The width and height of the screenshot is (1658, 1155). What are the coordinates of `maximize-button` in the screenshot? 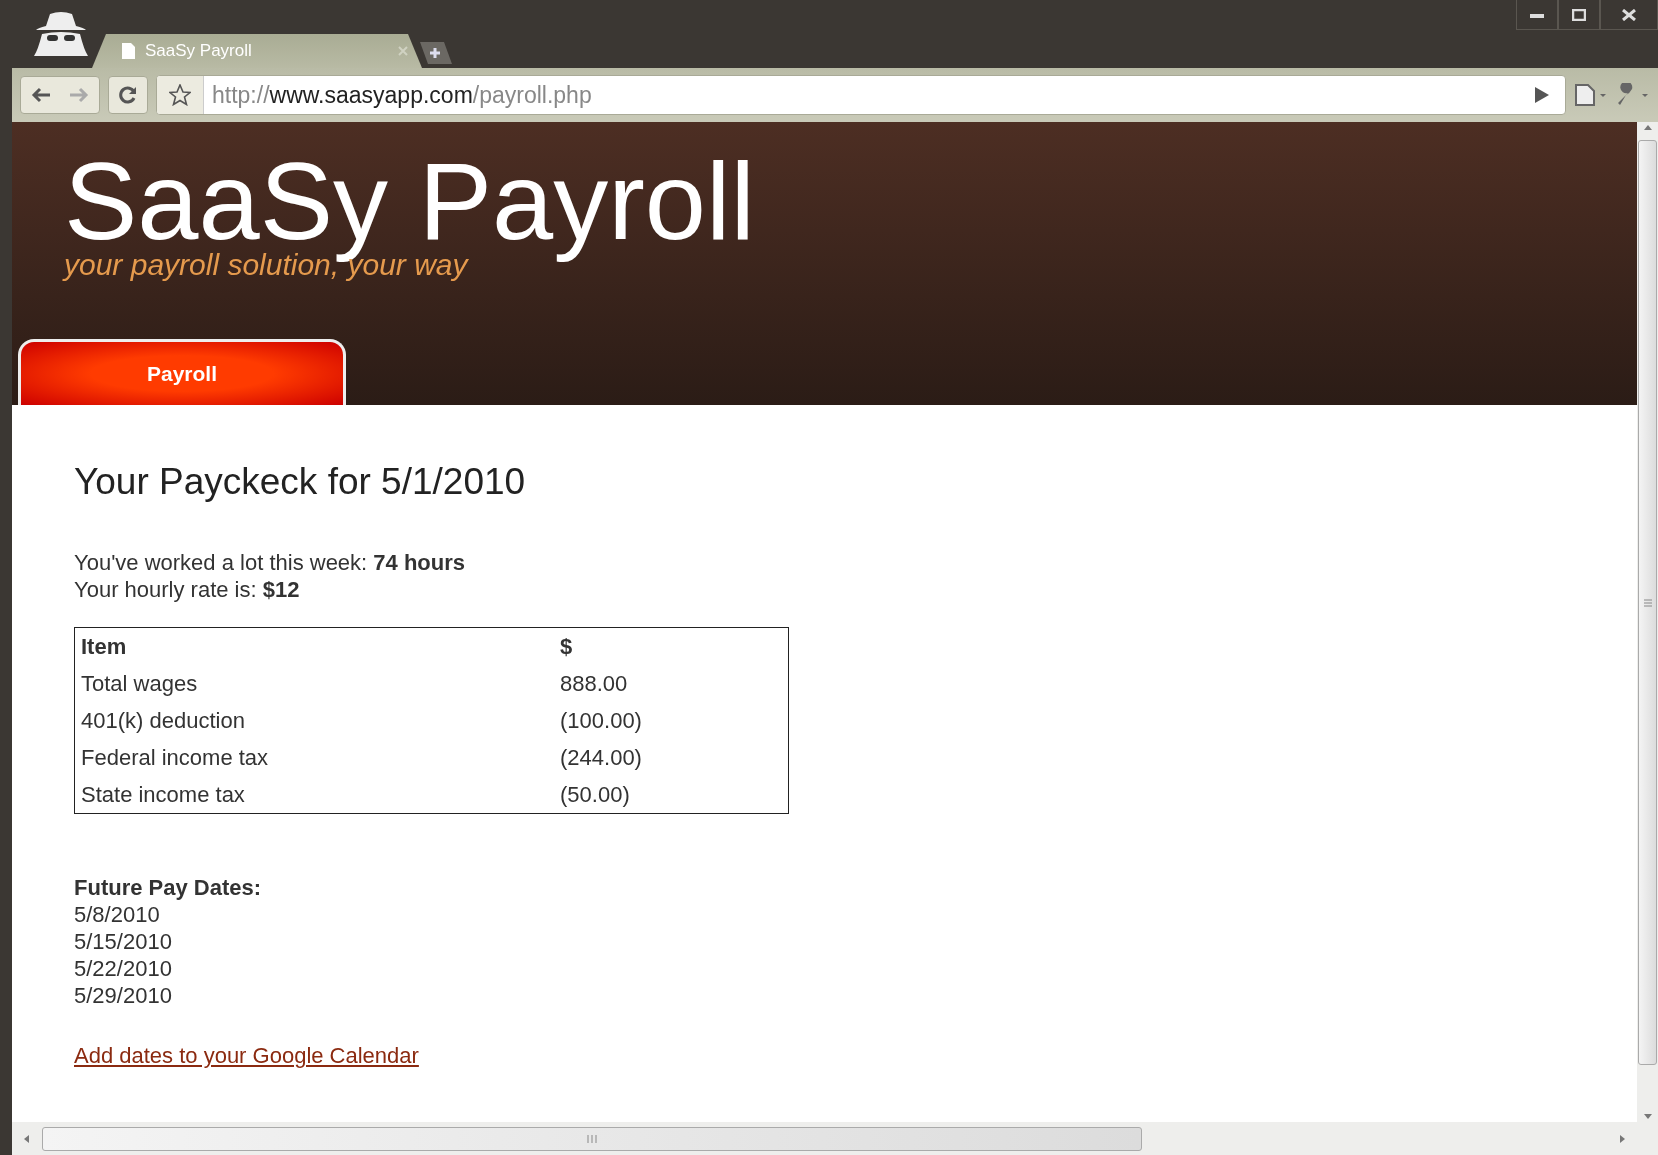 It's located at (1579, 15).